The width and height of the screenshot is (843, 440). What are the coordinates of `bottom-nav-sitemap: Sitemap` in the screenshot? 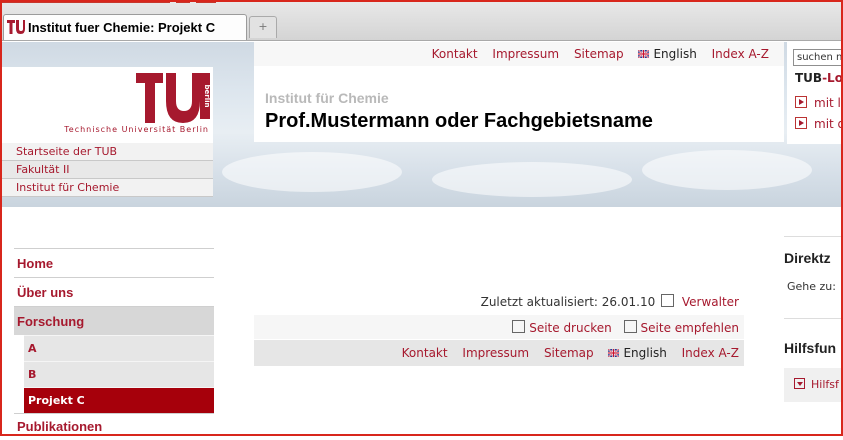 It's located at (569, 353).